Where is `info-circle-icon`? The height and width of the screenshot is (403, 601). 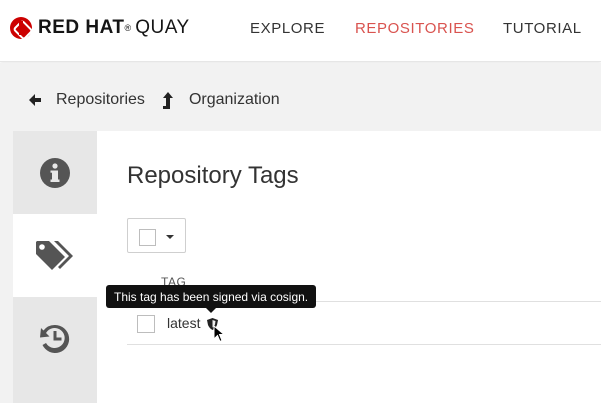
info-circle-icon is located at coordinates (55, 172).